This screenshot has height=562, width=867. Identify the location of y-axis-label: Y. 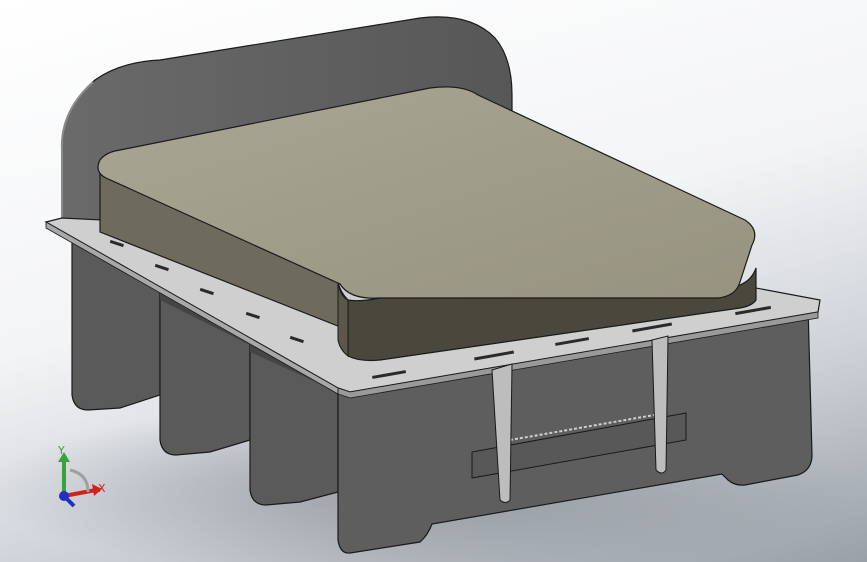
(61, 450).